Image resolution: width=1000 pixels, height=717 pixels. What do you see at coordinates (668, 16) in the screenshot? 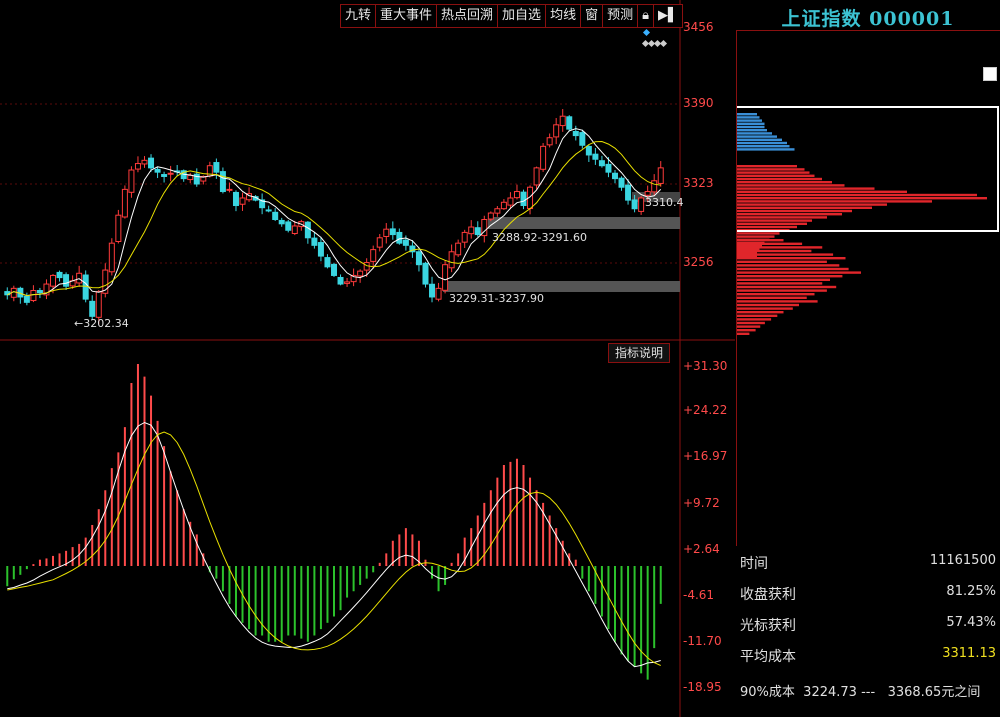
I see `expand-arrow-icon: ▶▌` at bounding box center [668, 16].